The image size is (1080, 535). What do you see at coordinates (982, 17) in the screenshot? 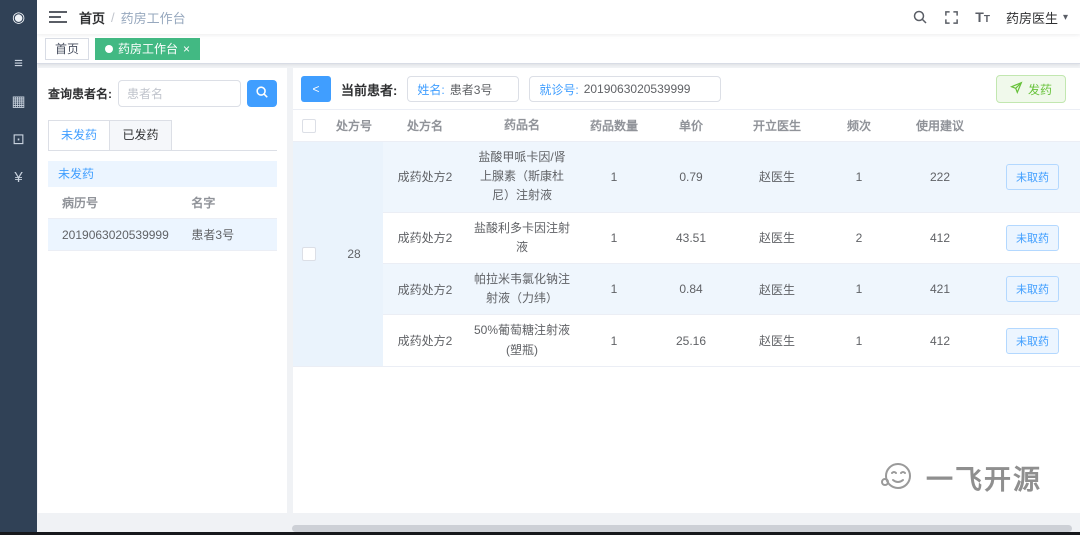
I see `font-size-icon: TT` at bounding box center [982, 17].